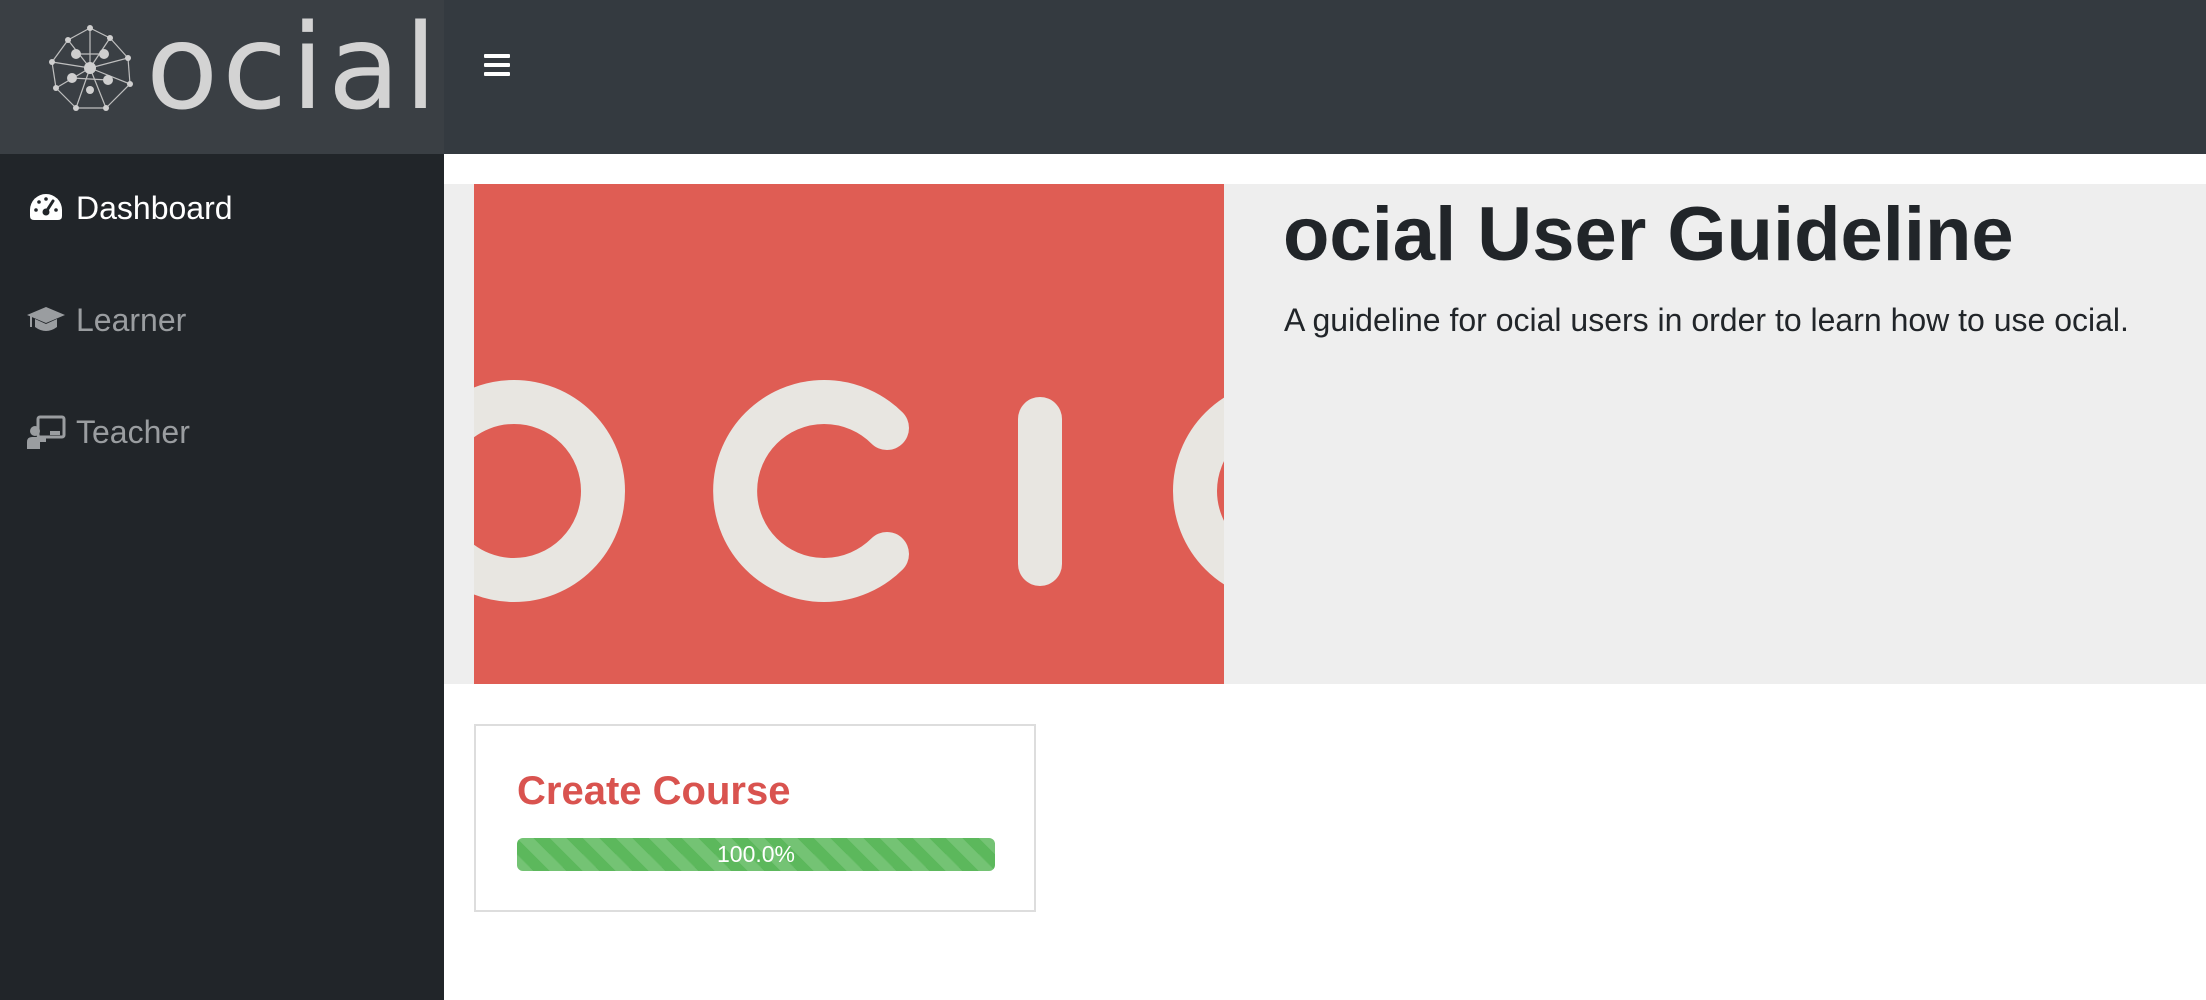 The width and height of the screenshot is (2206, 1000). Describe the element at coordinates (91, 68) in the screenshot. I see `network-dots-icon` at that location.